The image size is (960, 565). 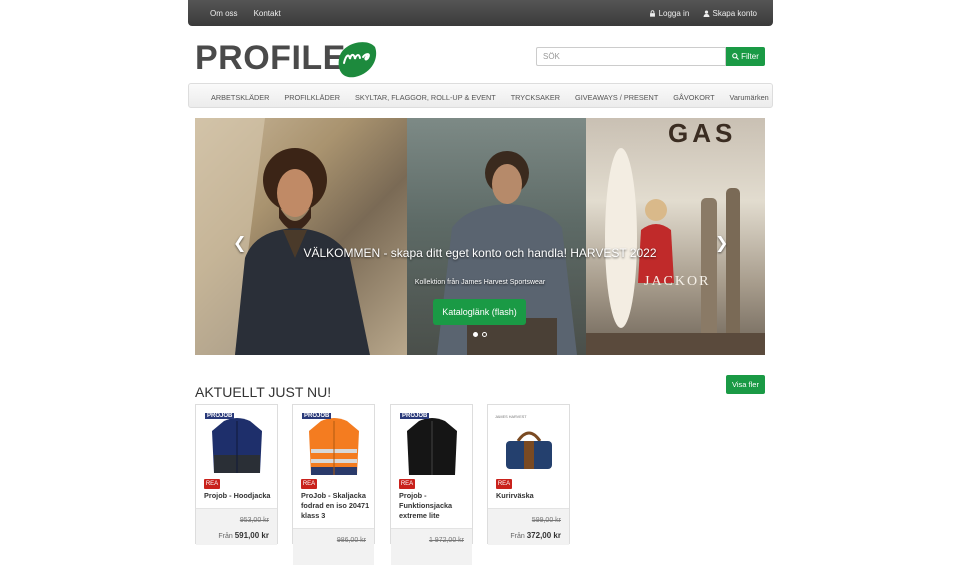 What do you see at coordinates (446, 540) in the screenshot?
I see `old-price: 1 972,00 kr` at bounding box center [446, 540].